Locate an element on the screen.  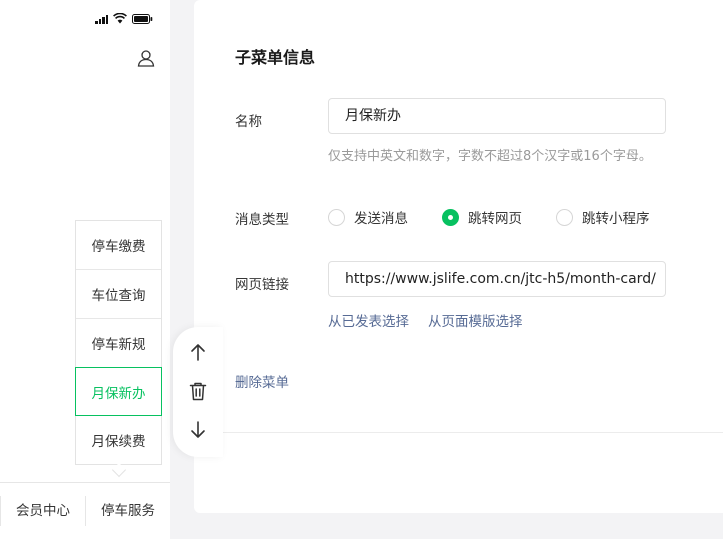
submenu-item-parking-rules: 停车新规 is located at coordinates (118, 343).